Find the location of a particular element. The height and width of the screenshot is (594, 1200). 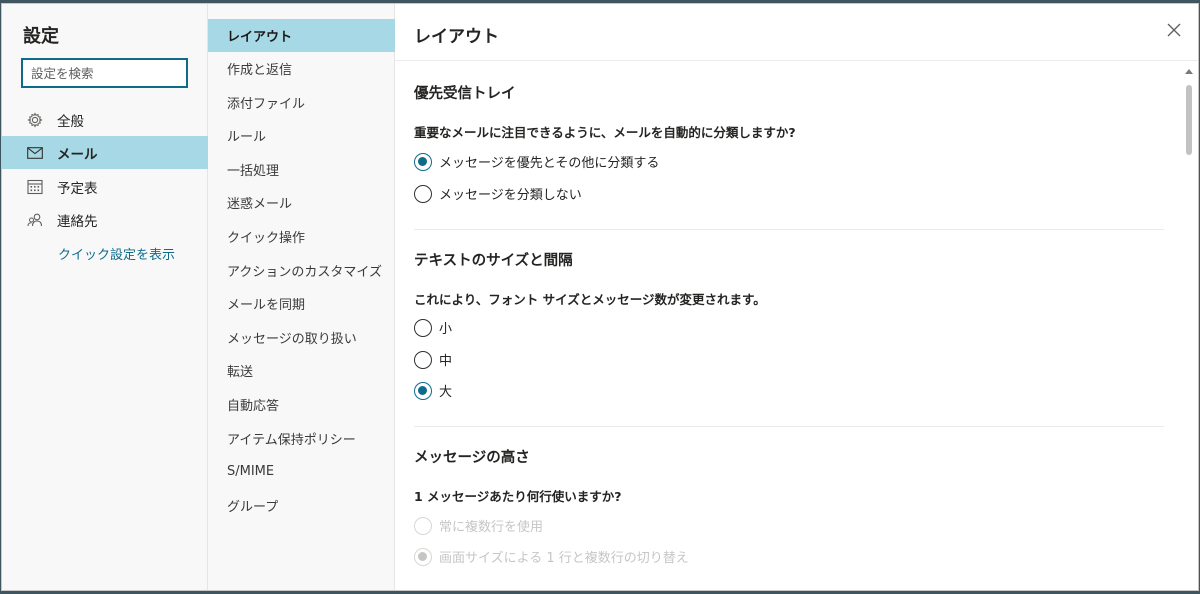

text-size-heading: テキストのサイズと間隔 is located at coordinates (493, 261).